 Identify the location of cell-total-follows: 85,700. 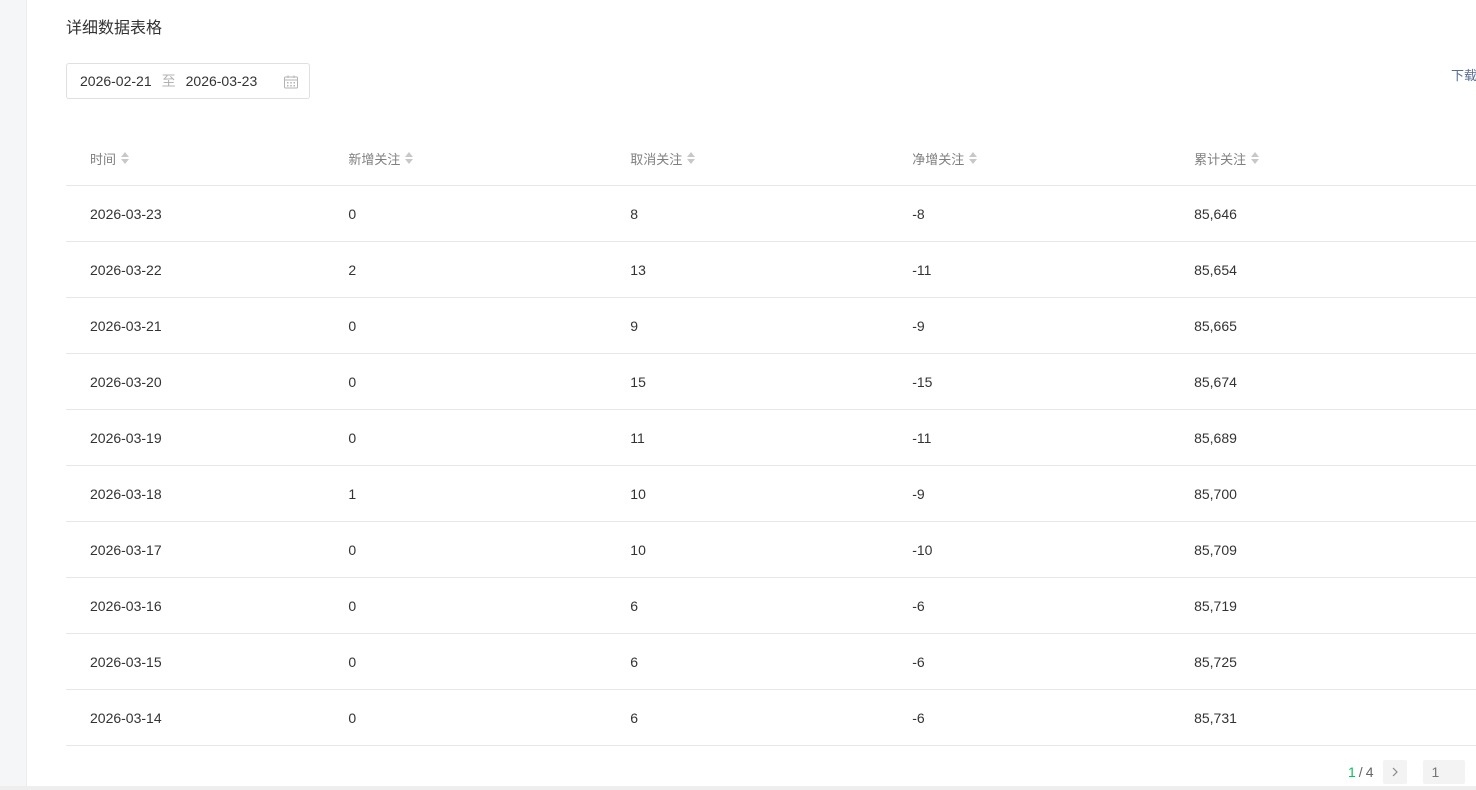
(1215, 493).